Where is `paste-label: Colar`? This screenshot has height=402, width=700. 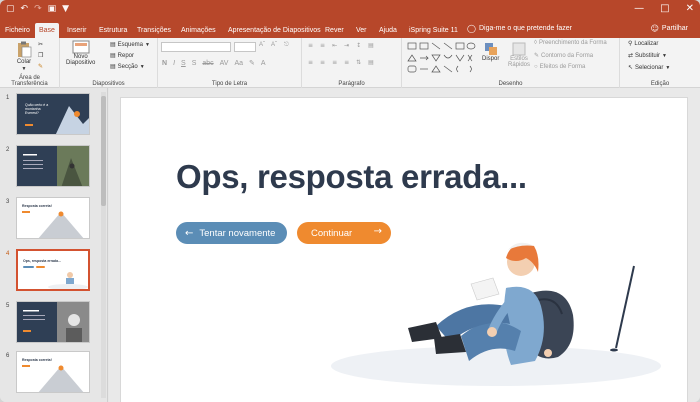
paste-label: Colar is located at coordinates (24, 62).